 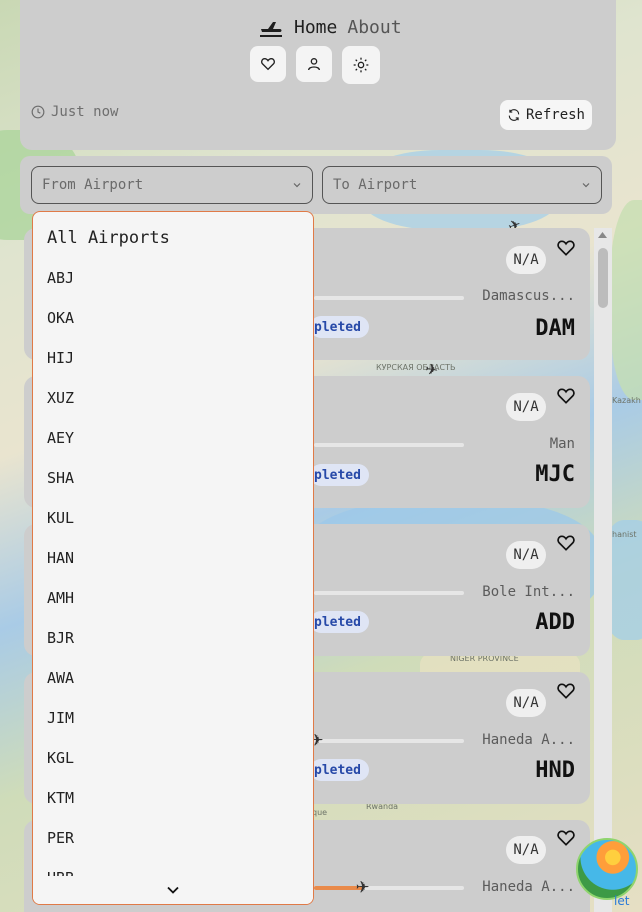 I want to click on sun-icon, so click(x=361, y=65).